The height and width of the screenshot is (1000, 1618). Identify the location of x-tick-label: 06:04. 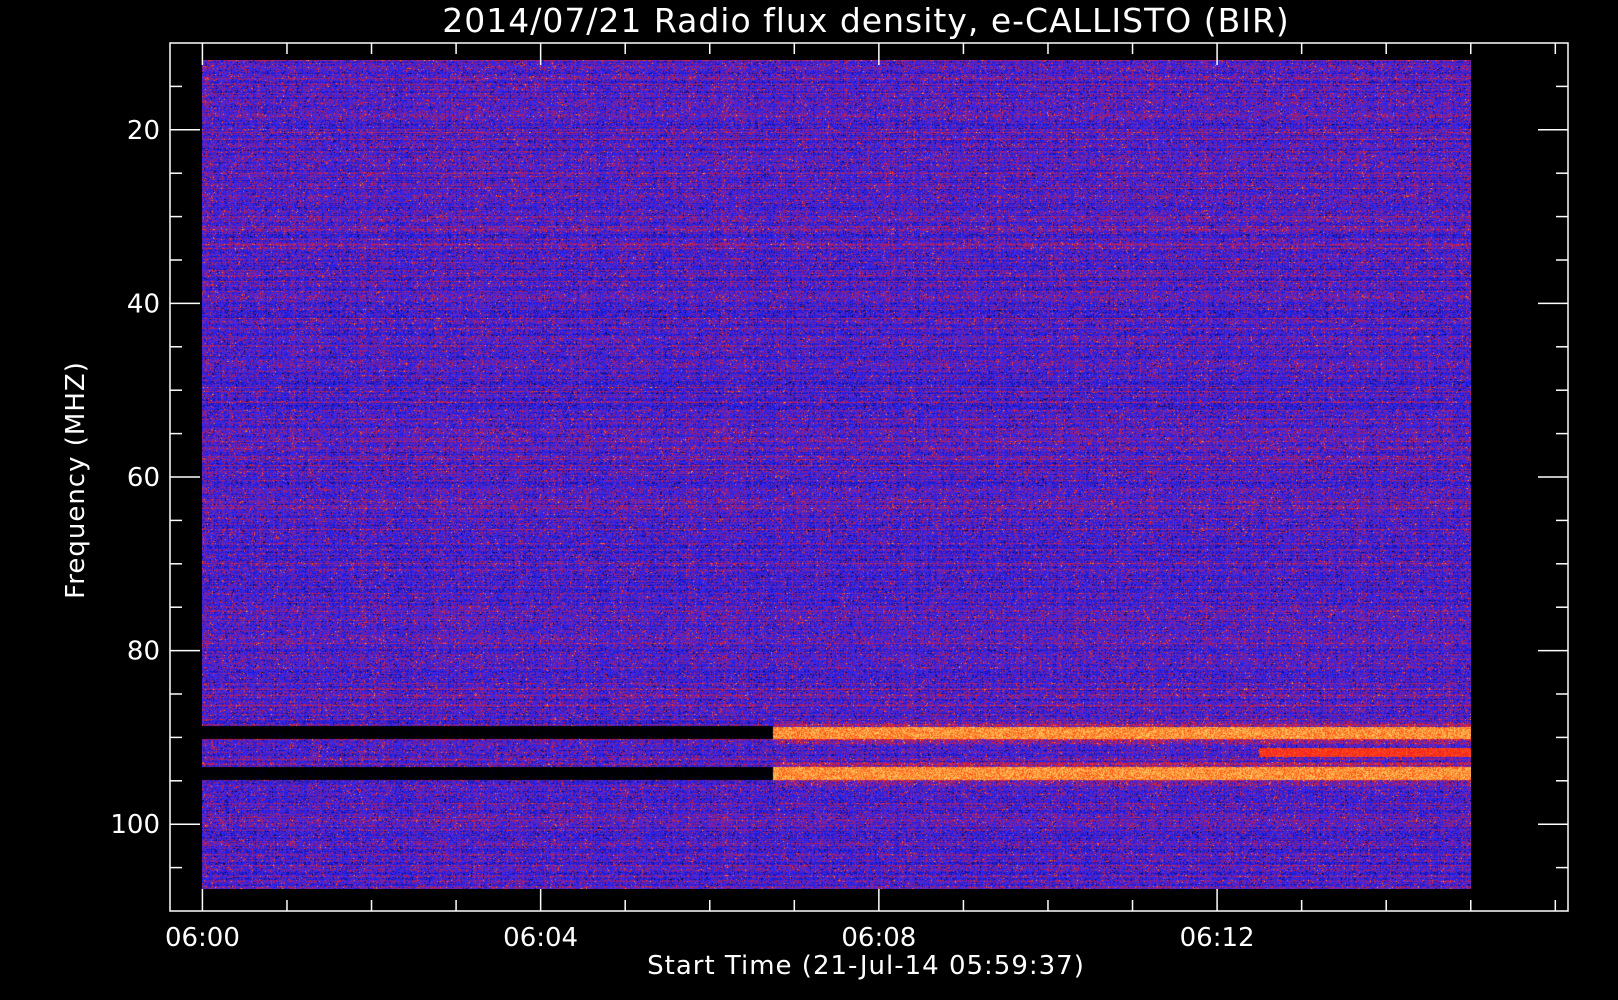
(540, 938).